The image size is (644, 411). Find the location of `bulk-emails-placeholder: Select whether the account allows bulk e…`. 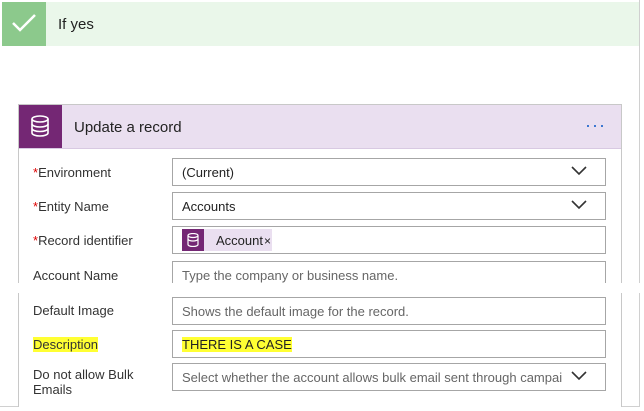

bulk-emails-placeholder: Select whether the account allows bulk e… is located at coordinates (372, 377).